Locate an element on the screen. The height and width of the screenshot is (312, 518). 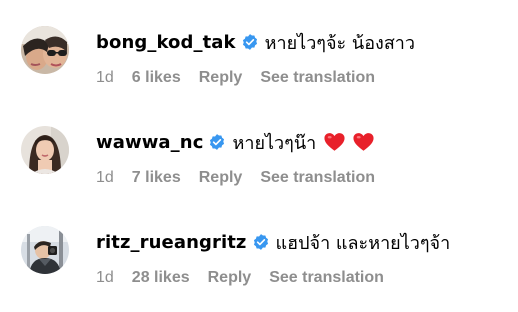
comment-header: bong_kod_tak หายไวๆจ้ะ น้องสาว is located at coordinates (255, 42).